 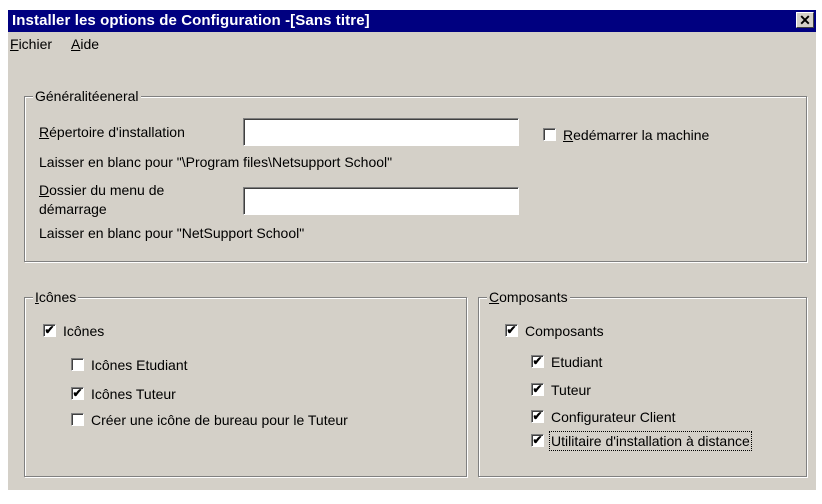 What do you see at coordinates (77, 364) in the screenshot?
I see `student-icons-checkbox-box` at bounding box center [77, 364].